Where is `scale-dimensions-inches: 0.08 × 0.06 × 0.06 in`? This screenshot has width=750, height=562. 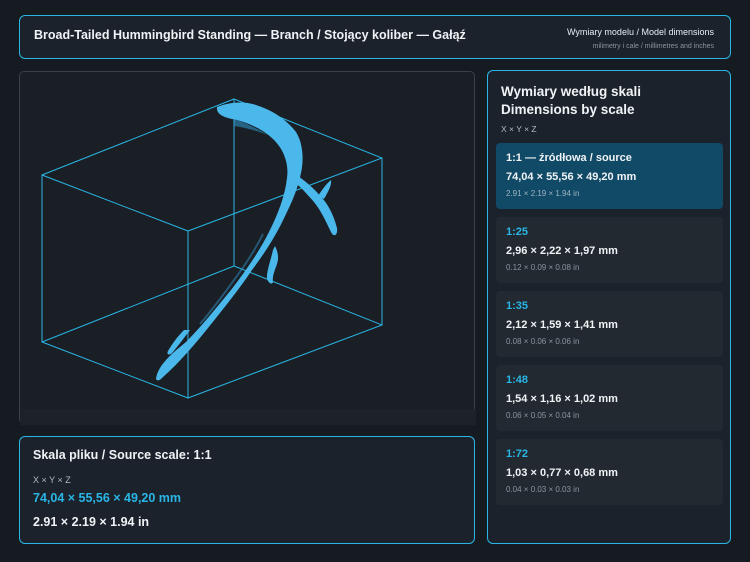
scale-dimensions-inches: 0.08 × 0.06 × 0.06 in is located at coordinates (543, 341).